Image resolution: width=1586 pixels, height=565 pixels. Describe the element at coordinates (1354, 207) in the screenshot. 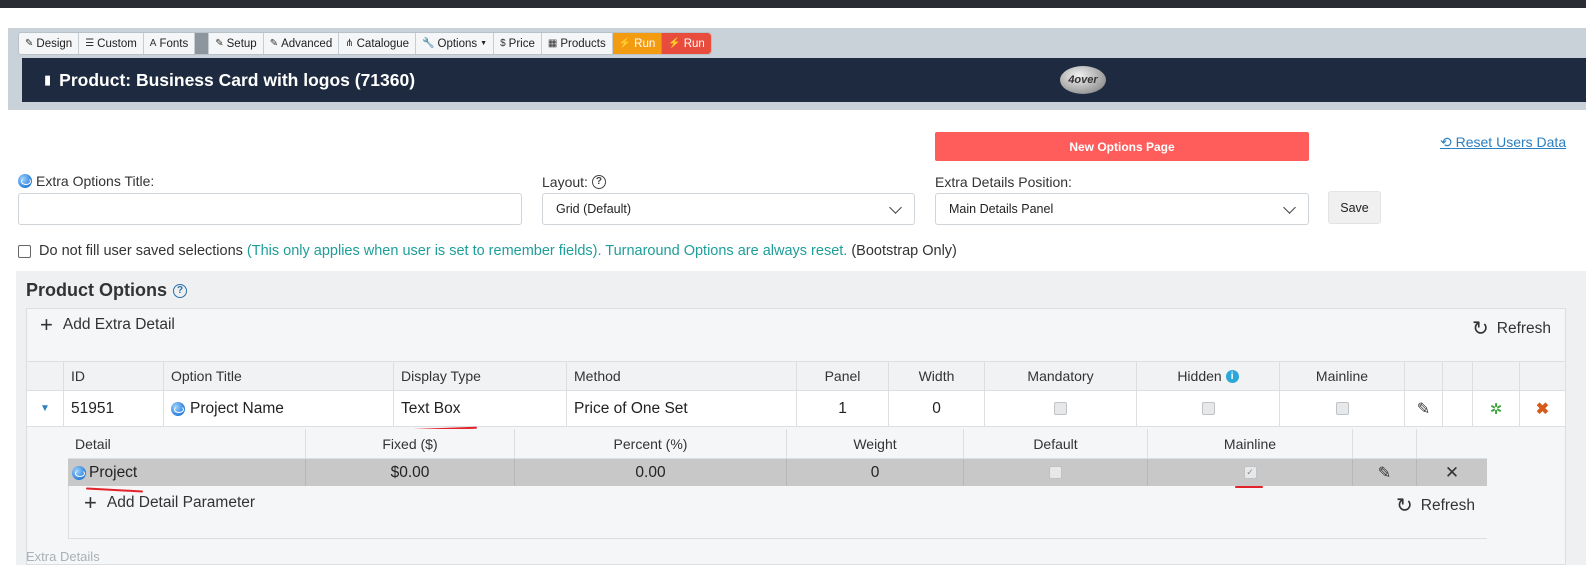

I see `save-button: Save` at that location.